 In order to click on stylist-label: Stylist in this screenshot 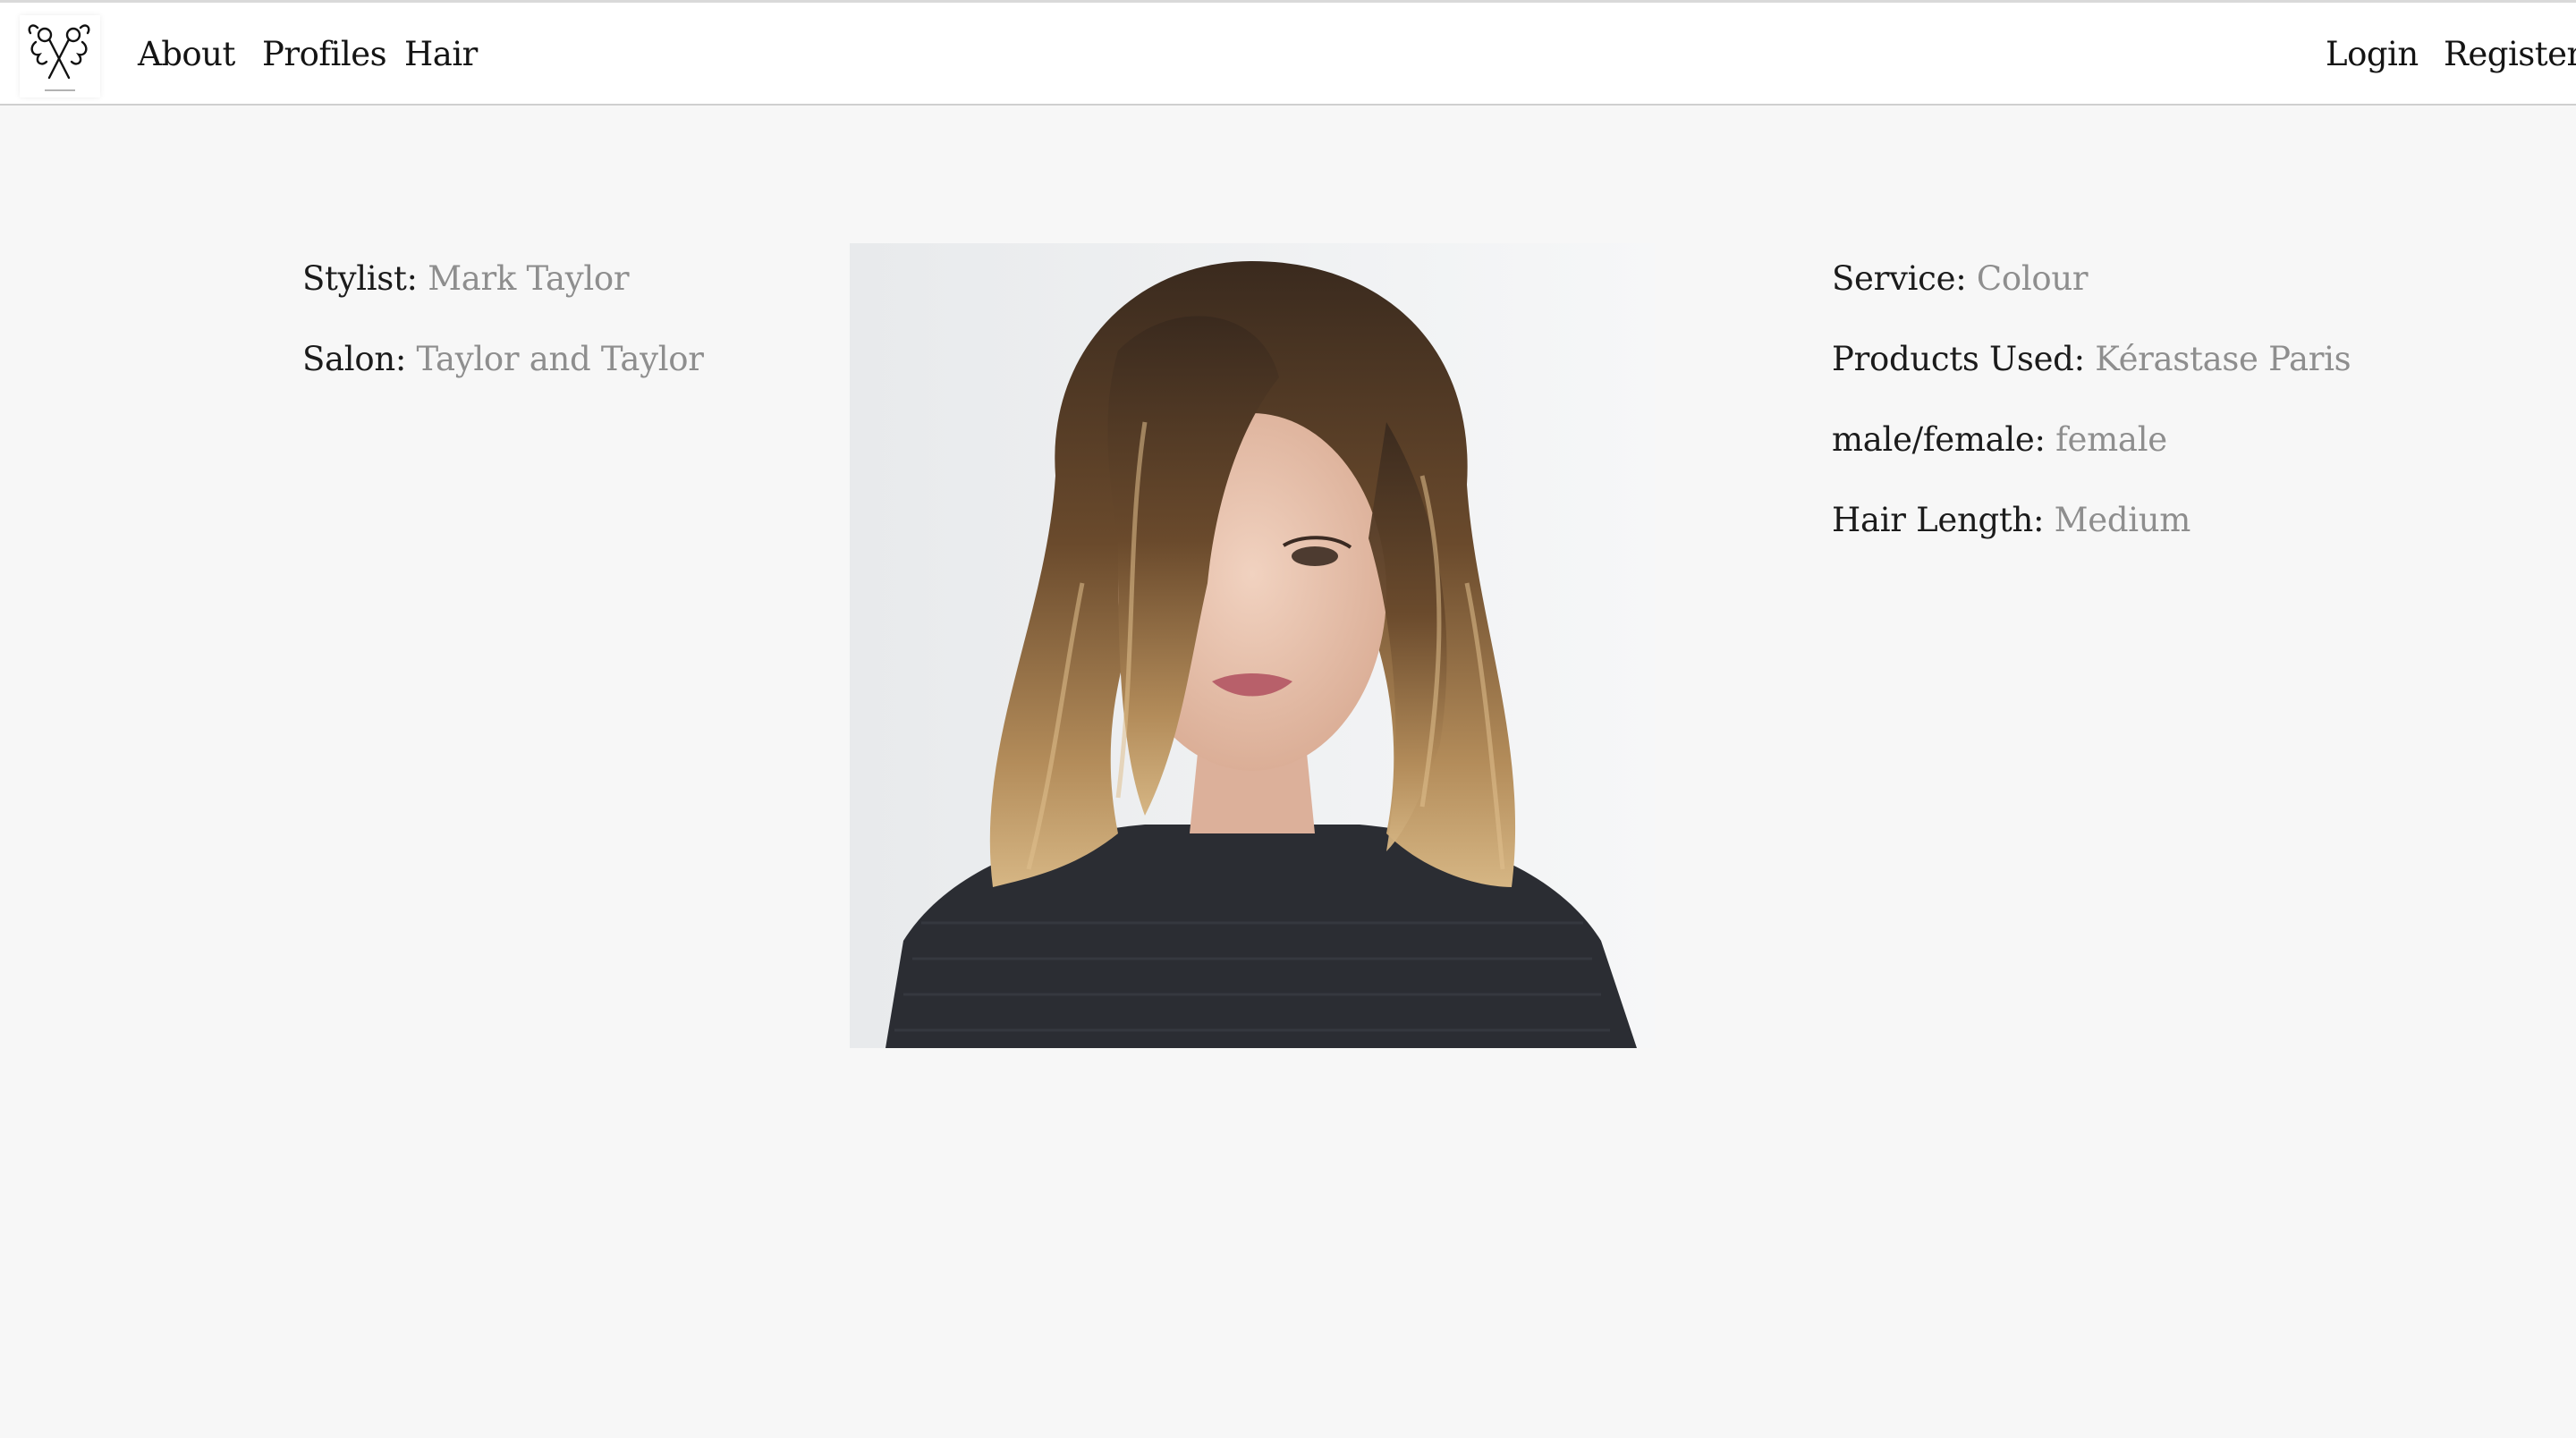, I will do `click(354, 278)`.